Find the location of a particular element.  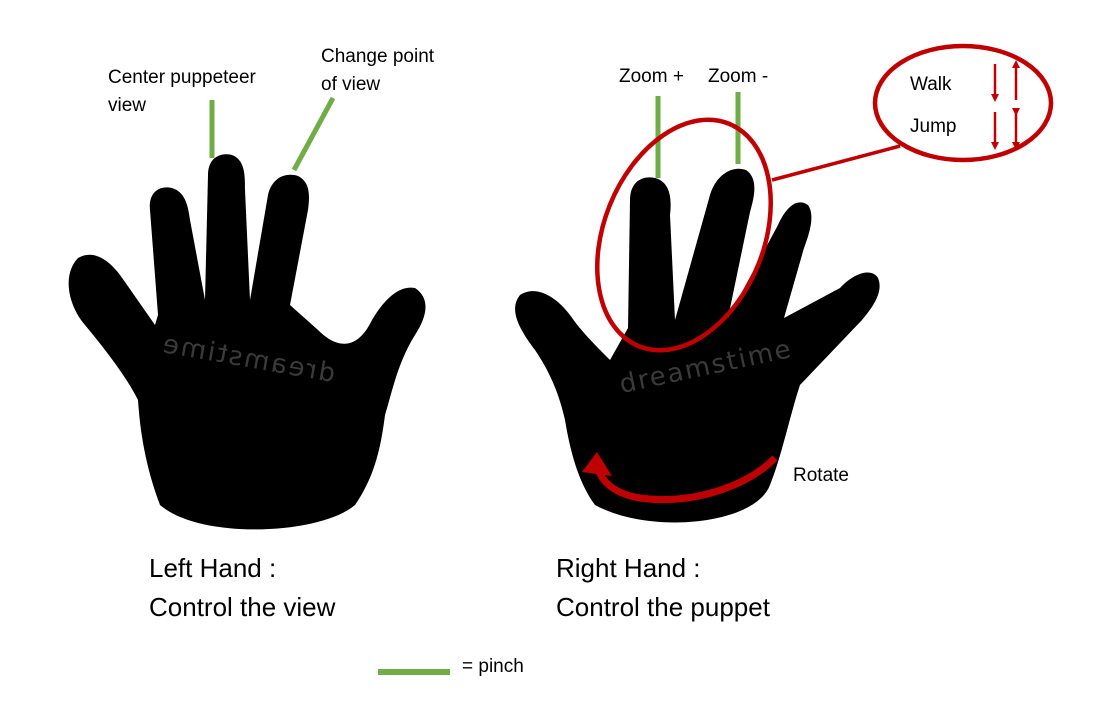

zoom-minus-label: Zoom - is located at coordinates (738, 76).